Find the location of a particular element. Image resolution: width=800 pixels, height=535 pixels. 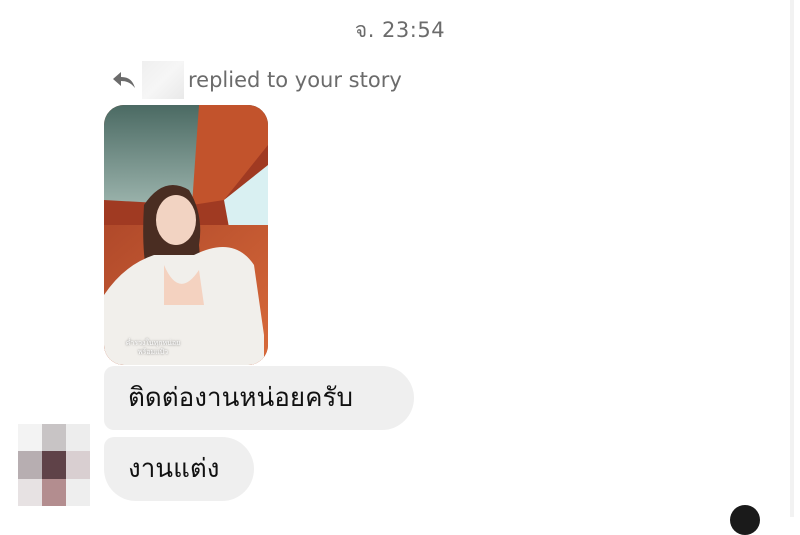

message-text: ติดต่องานหน่อยครับ is located at coordinates (240, 398).